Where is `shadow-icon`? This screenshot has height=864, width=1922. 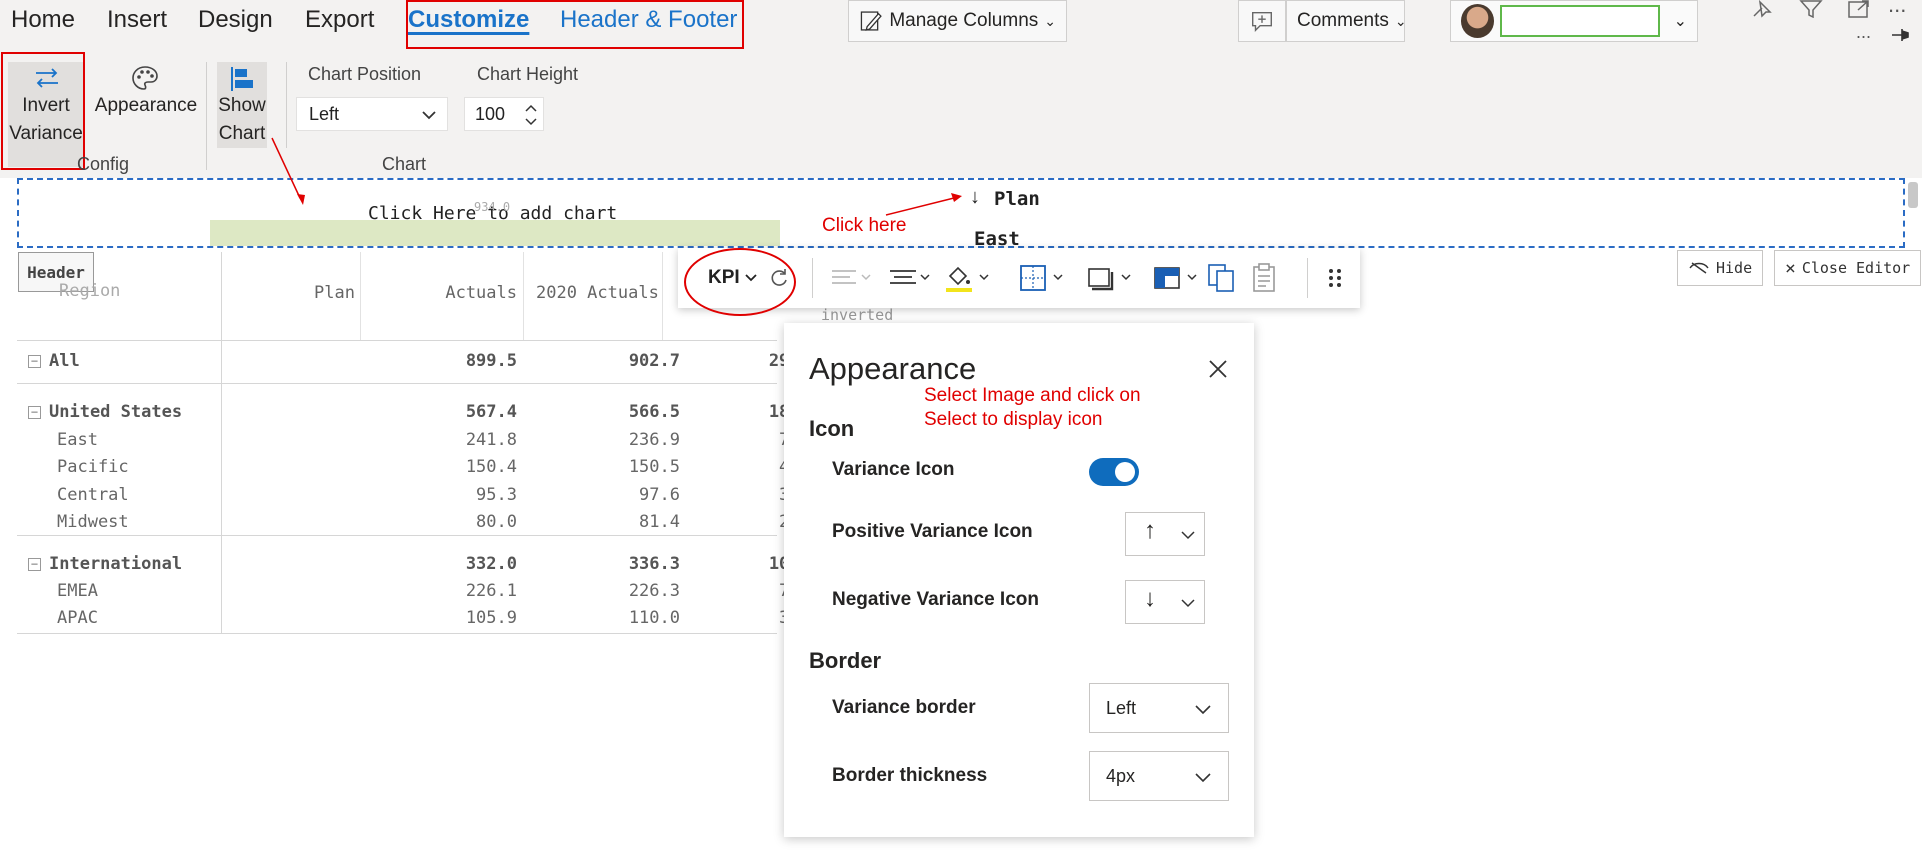
shadow-icon is located at coordinates (1111, 278).